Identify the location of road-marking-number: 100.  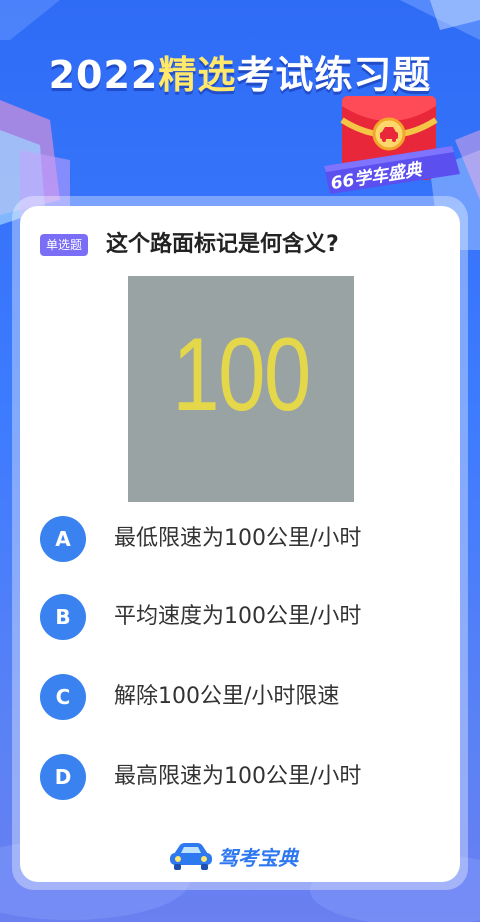
(241, 375).